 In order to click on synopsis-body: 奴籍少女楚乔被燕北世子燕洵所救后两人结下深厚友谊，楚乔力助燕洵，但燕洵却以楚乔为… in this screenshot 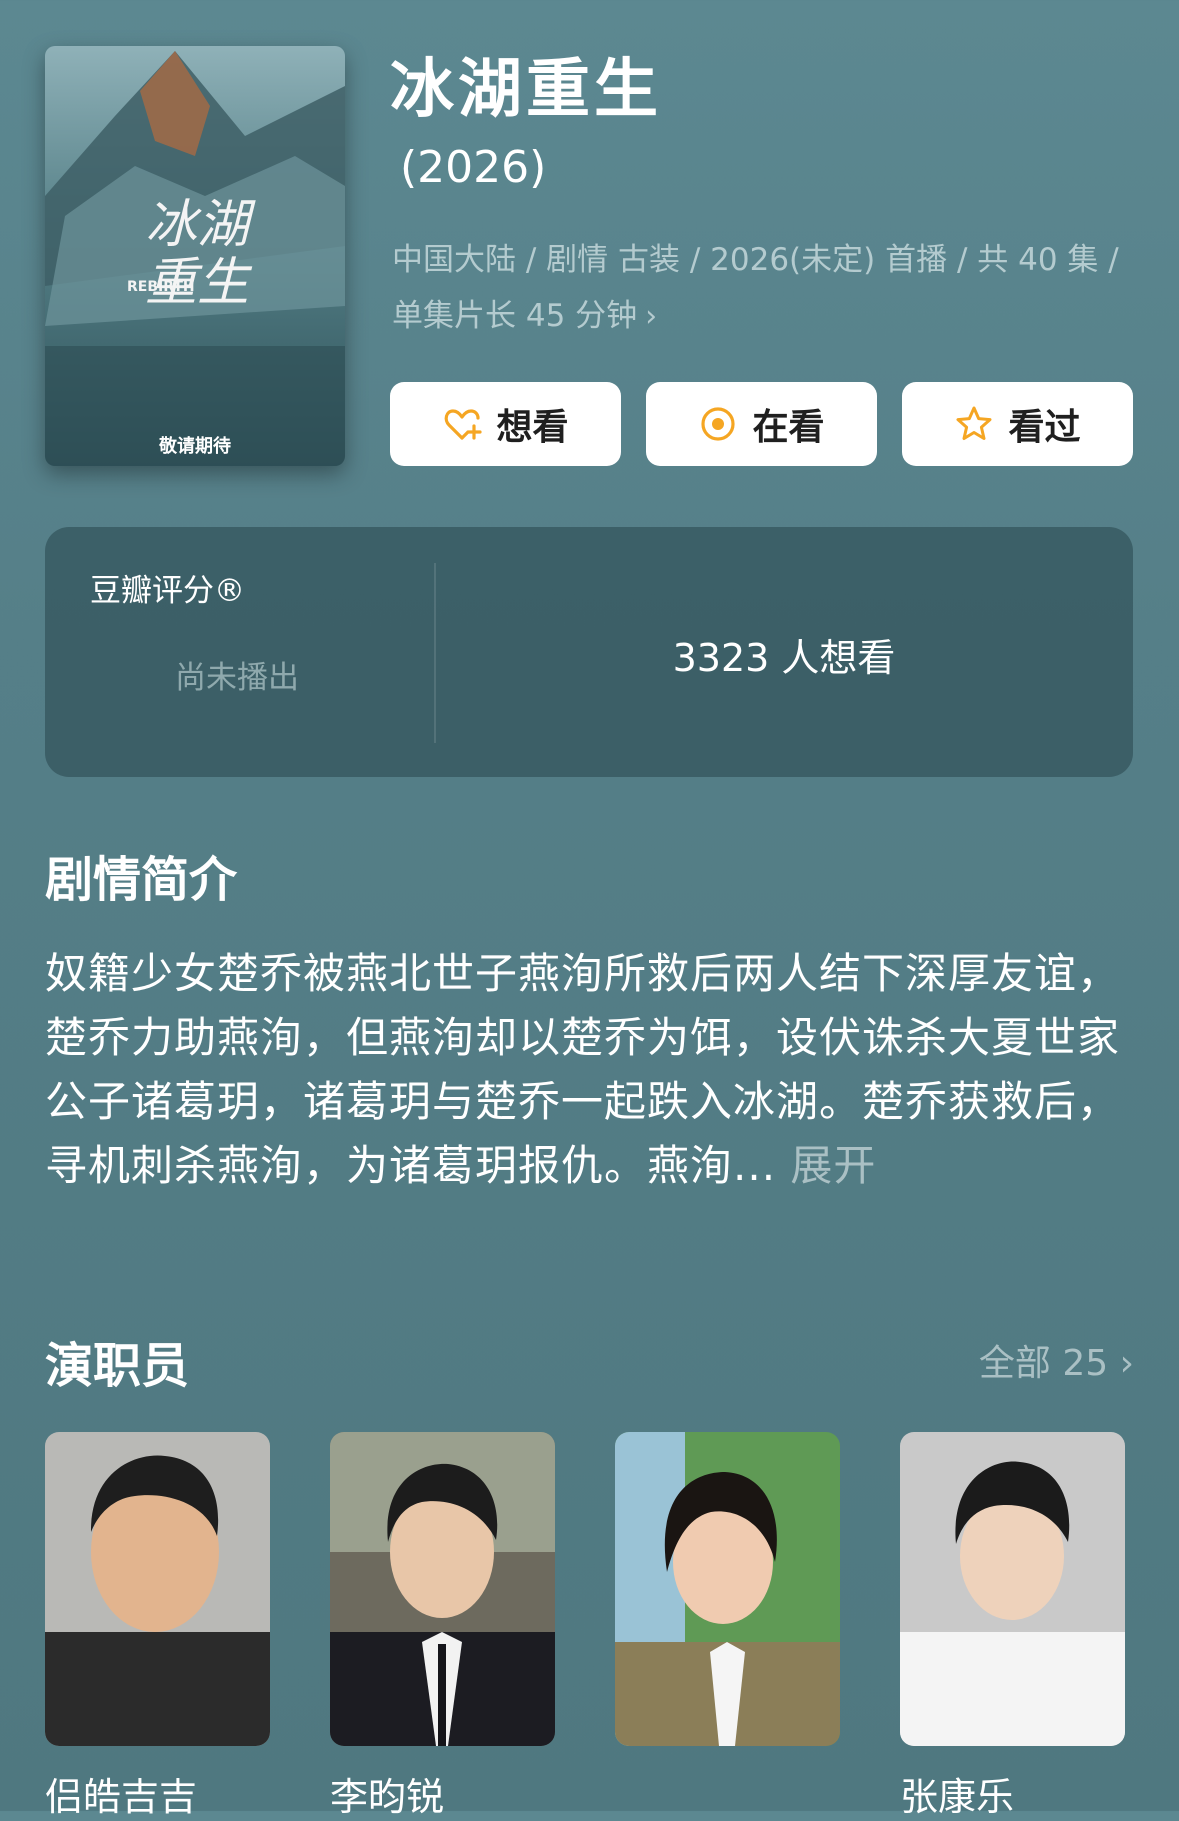, I will do `click(583, 1069)`.